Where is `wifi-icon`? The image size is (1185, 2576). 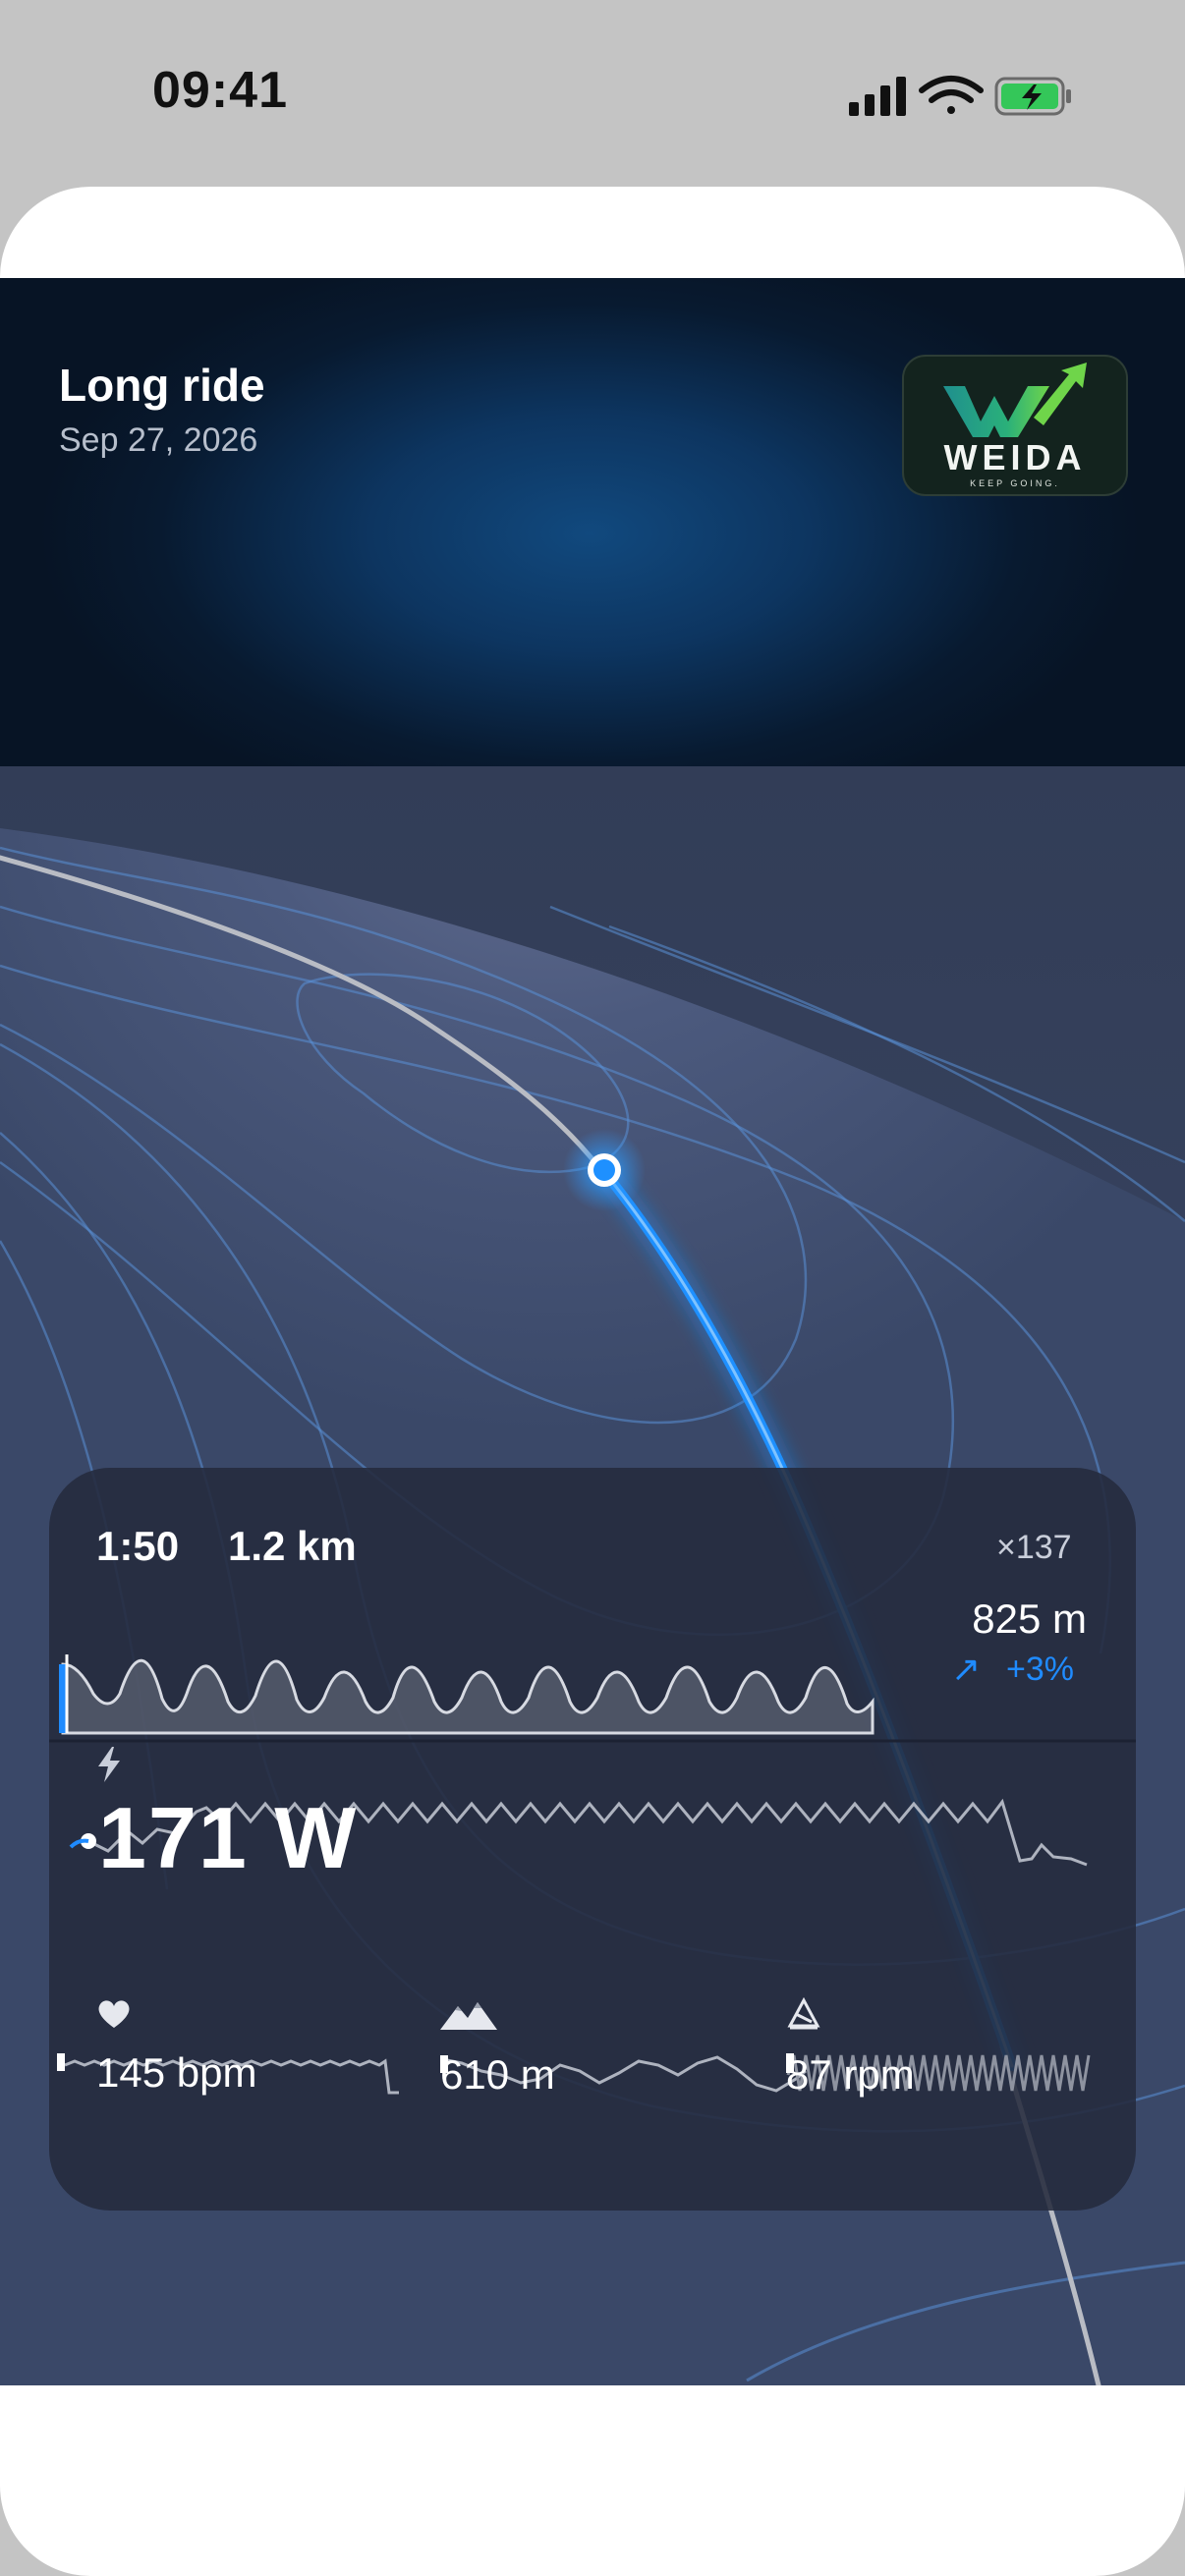 wifi-icon is located at coordinates (952, 95).